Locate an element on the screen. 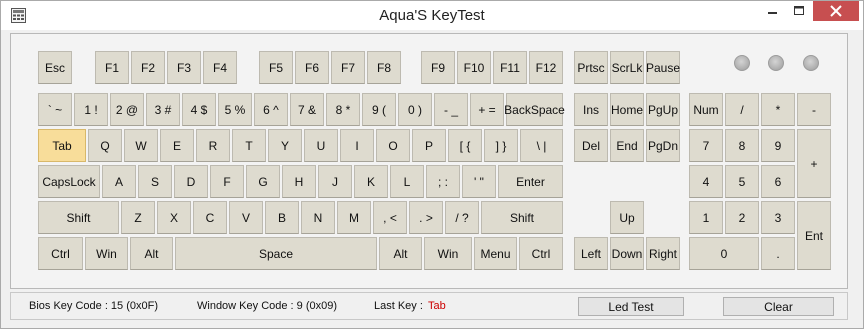 The height and width of the screenshot is (329, 864). key-f10: F10 is located at coordinates (474, 67).